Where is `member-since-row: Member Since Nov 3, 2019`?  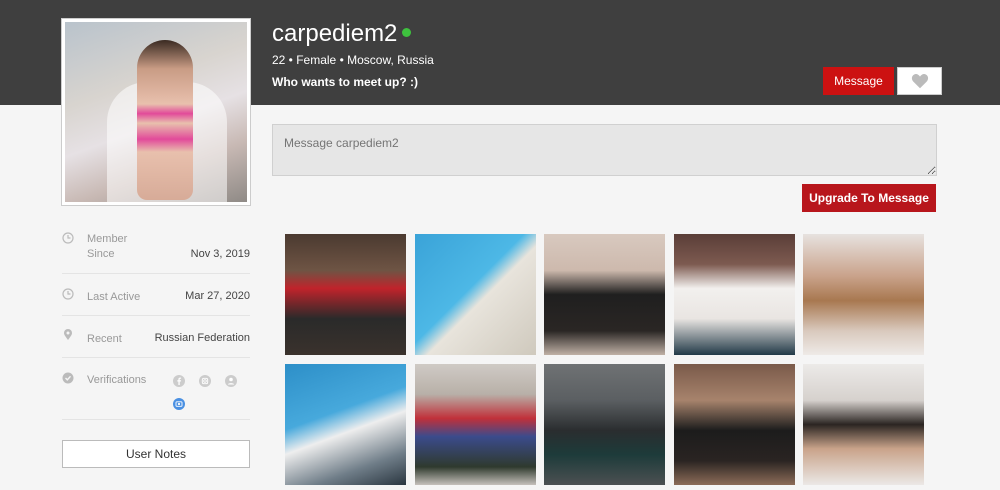
member-since-row: Member Since Nov 3, 2019 is located at coordinates (156, 248).